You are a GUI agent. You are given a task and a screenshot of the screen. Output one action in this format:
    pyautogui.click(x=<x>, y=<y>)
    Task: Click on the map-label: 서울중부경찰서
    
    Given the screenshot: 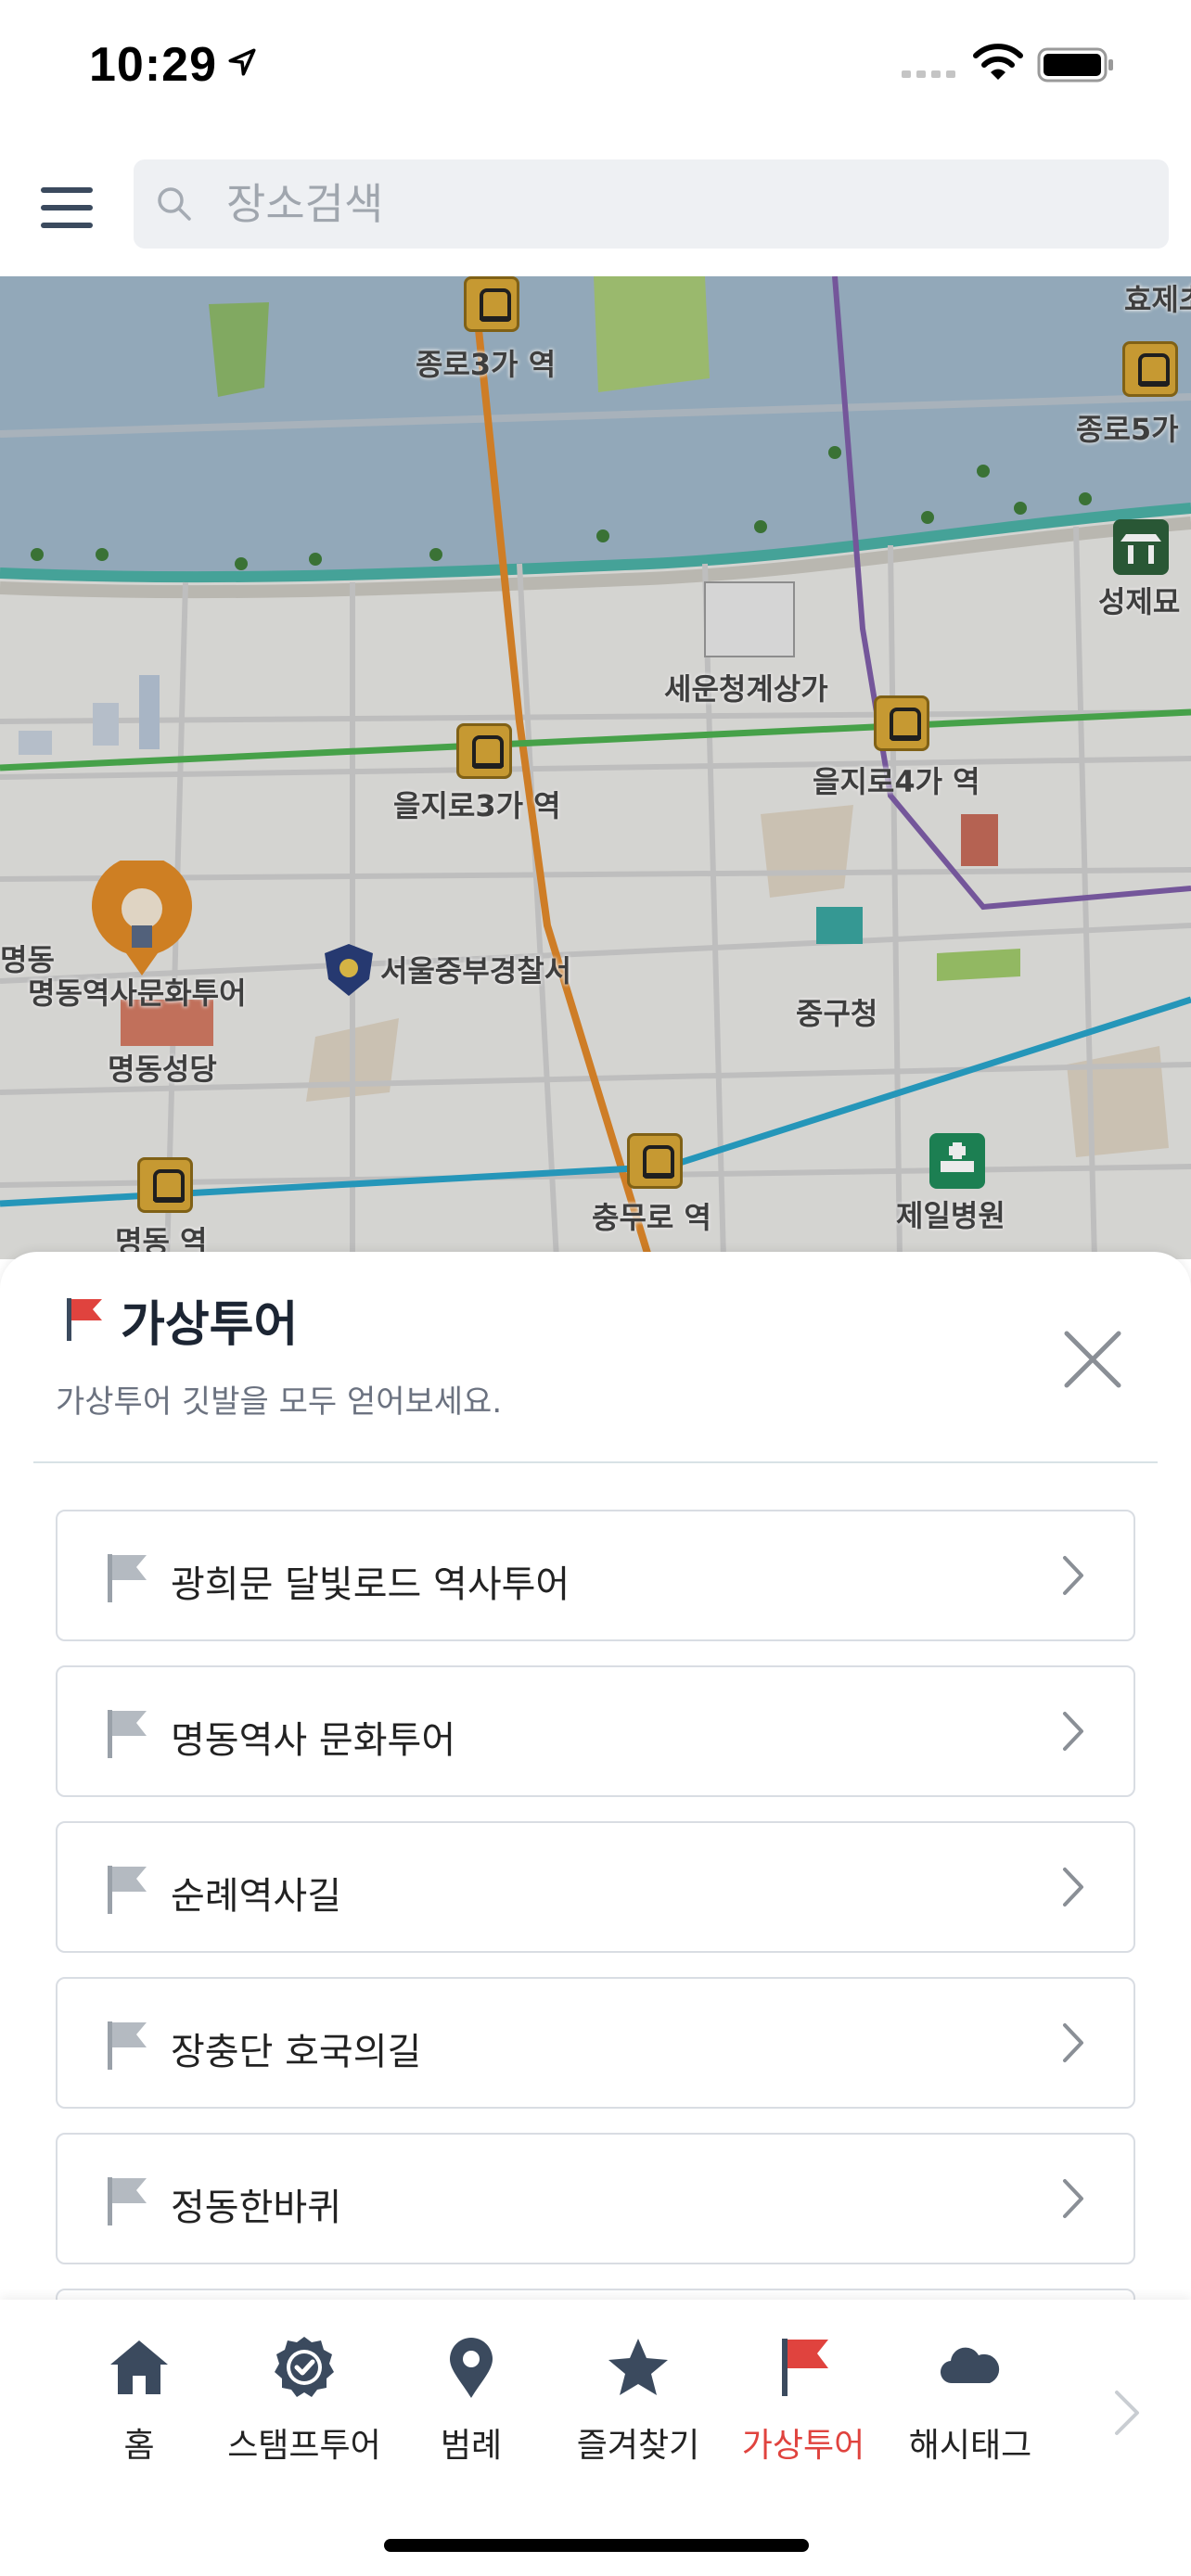 What is the action you would take?
    pyautogui.click(x=476, y=970)
    